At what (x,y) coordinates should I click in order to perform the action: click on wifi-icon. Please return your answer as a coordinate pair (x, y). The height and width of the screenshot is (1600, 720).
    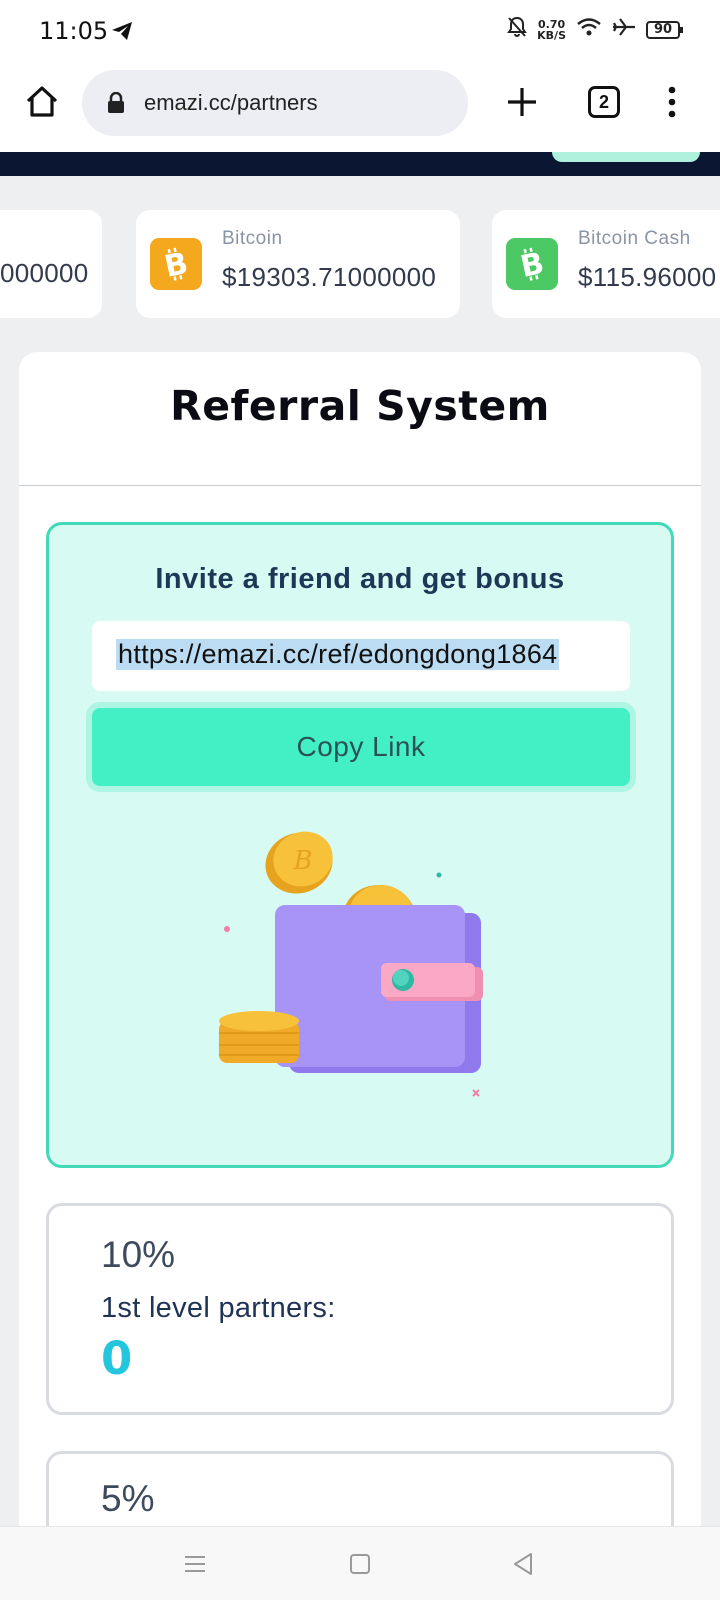
    Looking at the image, I should click on (589, 29).